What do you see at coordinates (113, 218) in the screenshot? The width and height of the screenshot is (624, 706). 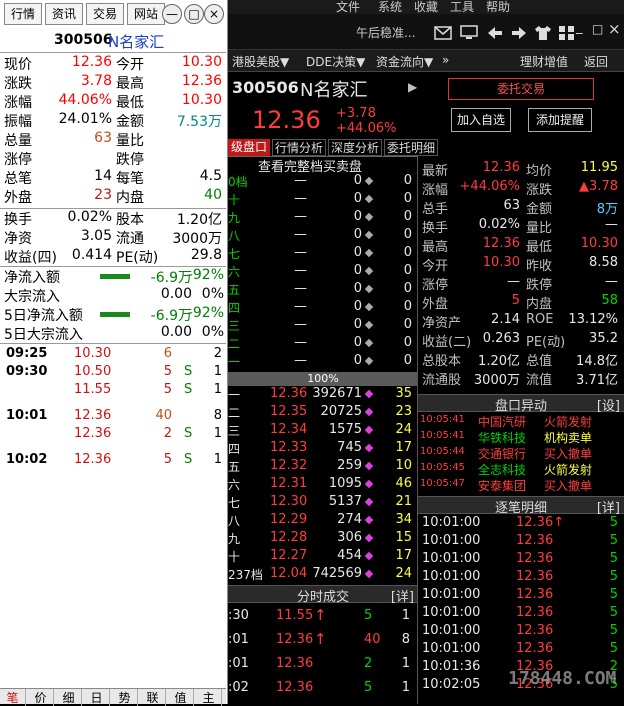 I see `sidebar-fund-row: 换手 0.02% 股本 1.20亿` at bounding box center [113, 218].